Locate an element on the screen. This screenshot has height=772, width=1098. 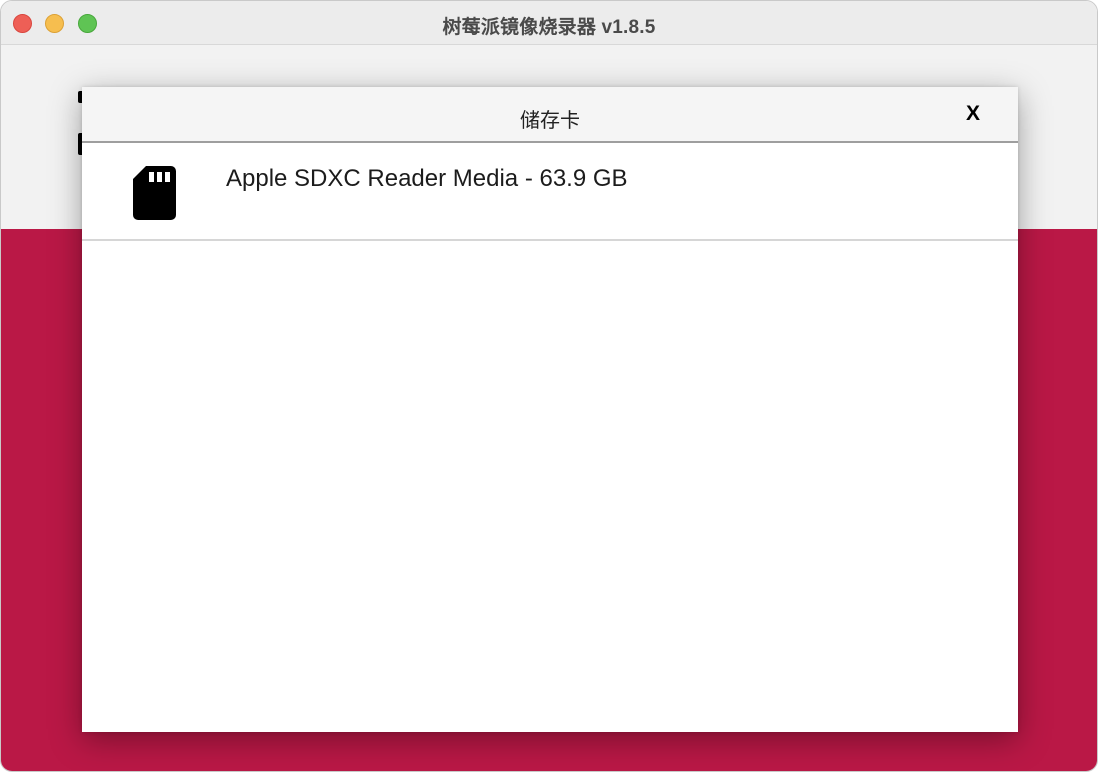
dialog-title: 储存卡 is located at coordinates (550, 121).